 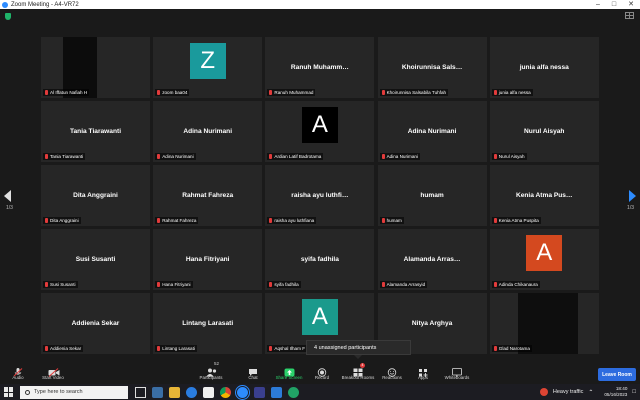 I want to click on chat-bubble-icon, so click(x=253, y=370).